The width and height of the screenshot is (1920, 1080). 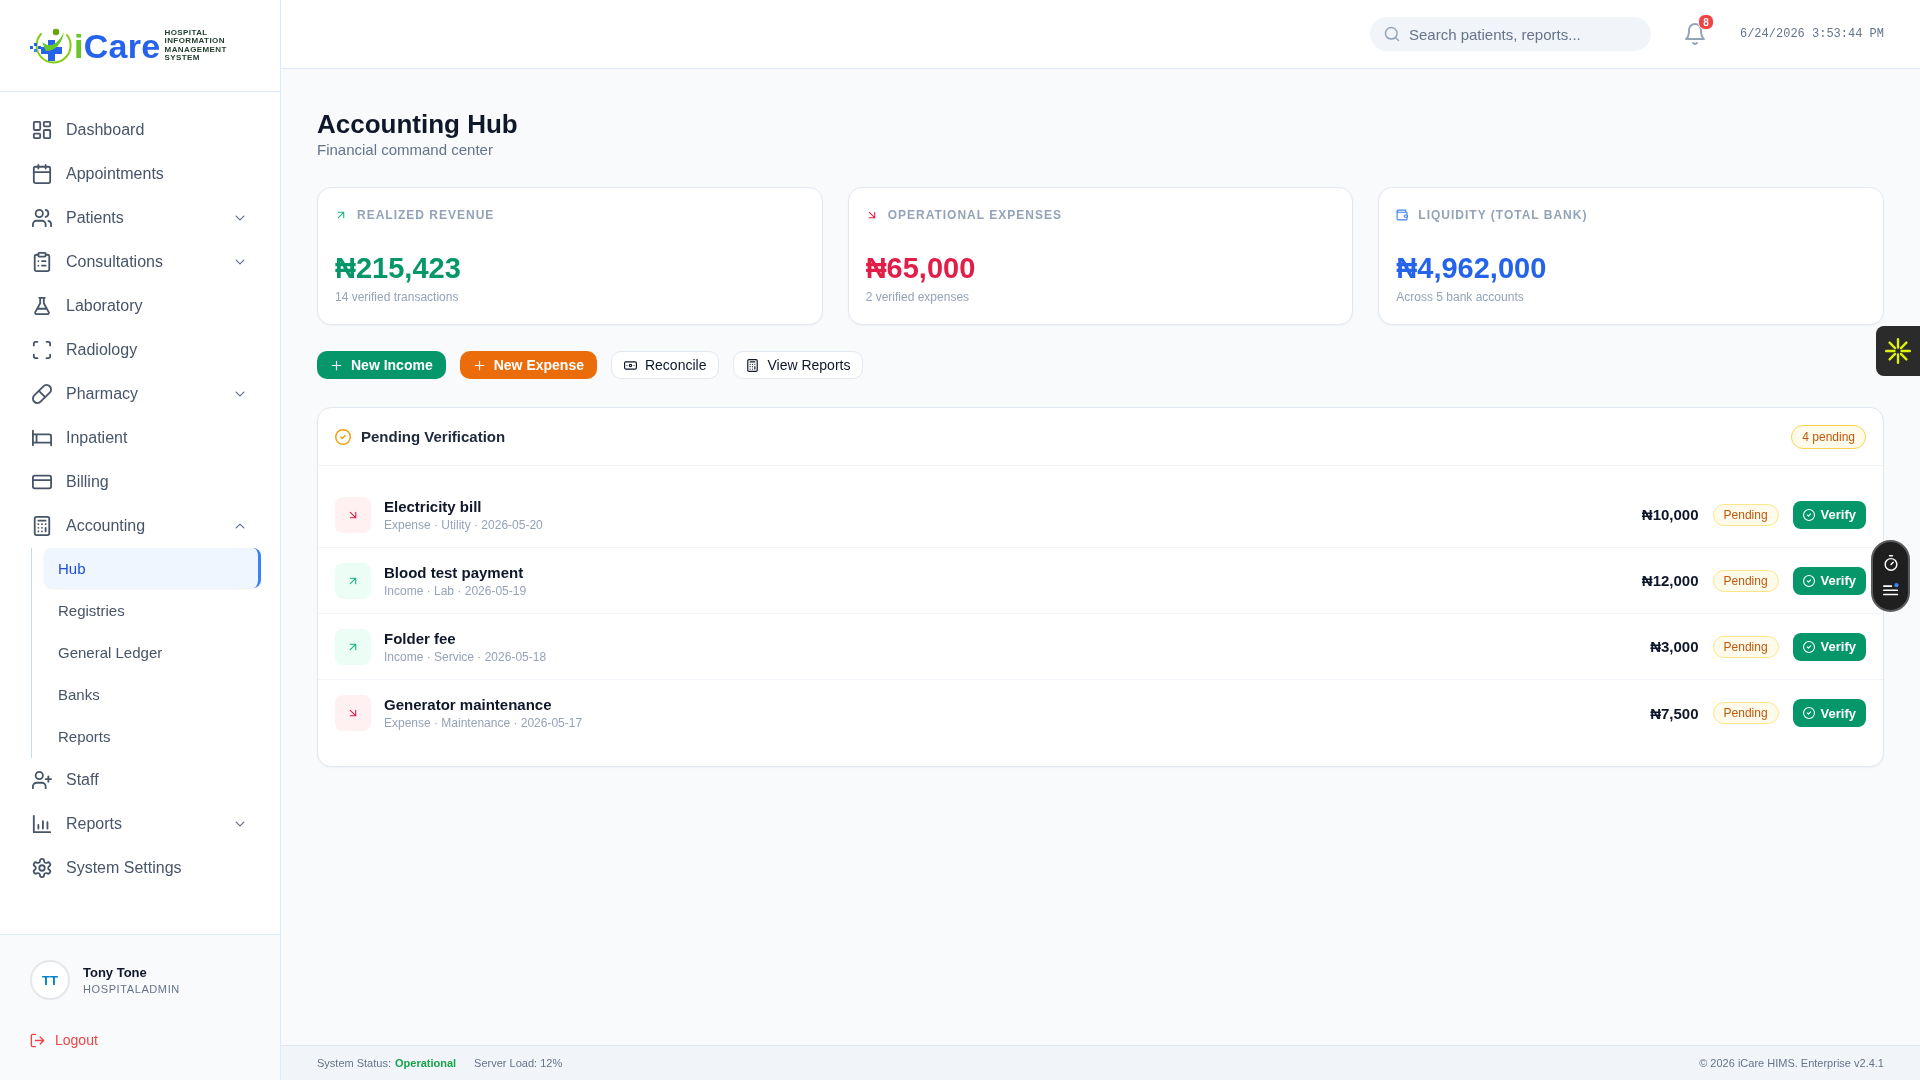 I want to click on transaction-amount: ₦10,000, so click(x=1670, y=514).